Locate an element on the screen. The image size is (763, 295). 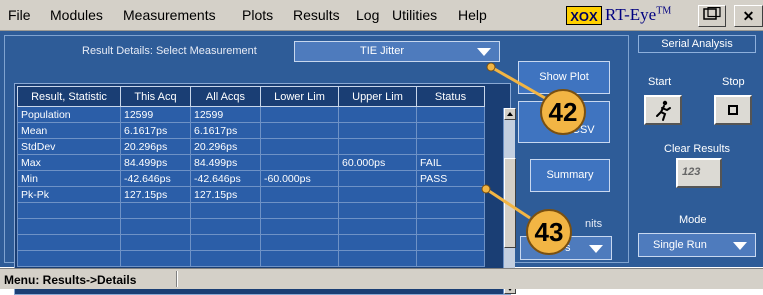
callout-42: 42 is located at coordinates (563, 112).